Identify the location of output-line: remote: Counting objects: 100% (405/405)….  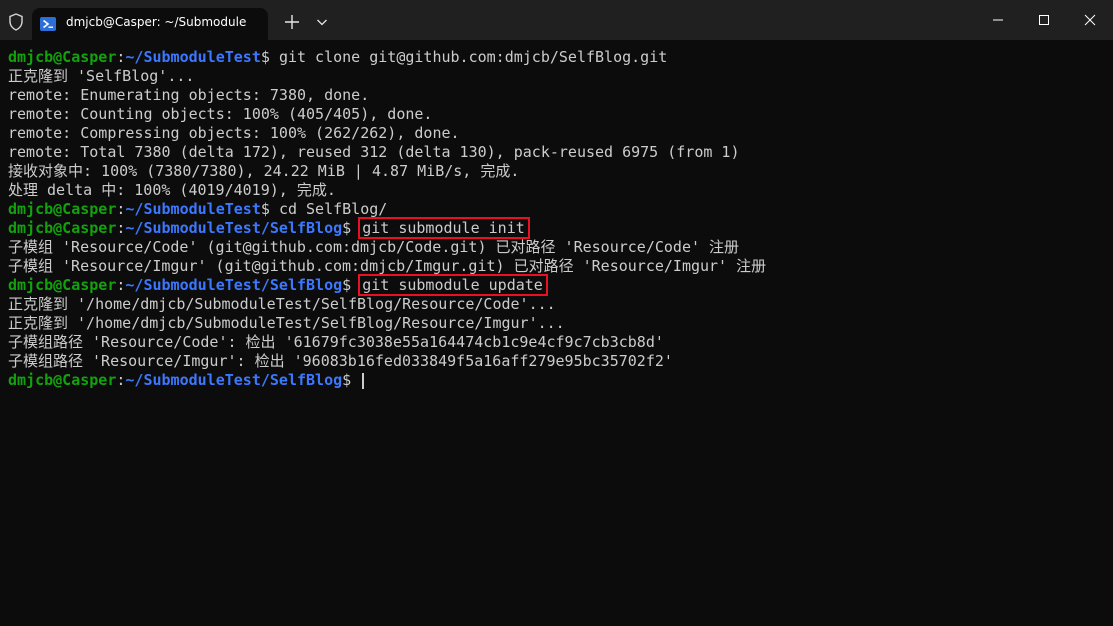
(220, 114).